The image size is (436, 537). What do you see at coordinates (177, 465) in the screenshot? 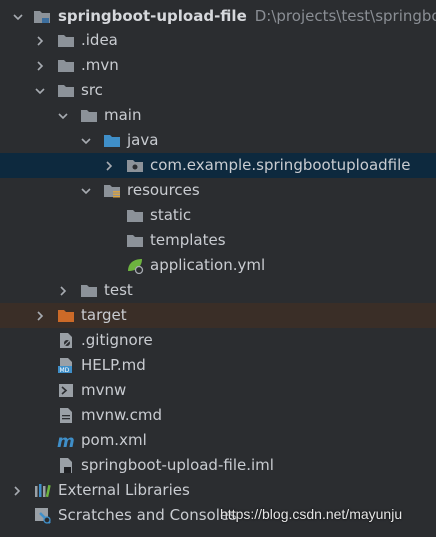
I see `tree-label-iml: springboot-upload-file.iml` at bounding box center [177, 465].